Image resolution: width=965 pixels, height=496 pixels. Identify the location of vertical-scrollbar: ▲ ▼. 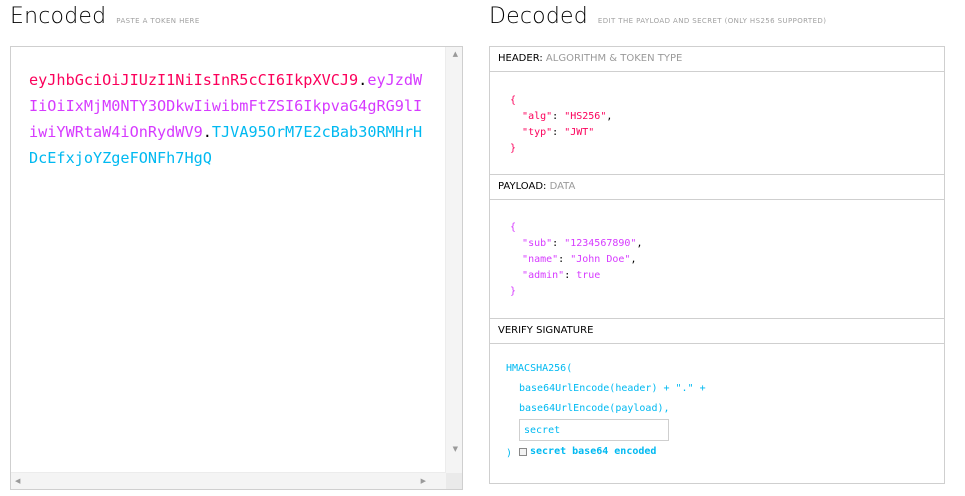
(453, 260).